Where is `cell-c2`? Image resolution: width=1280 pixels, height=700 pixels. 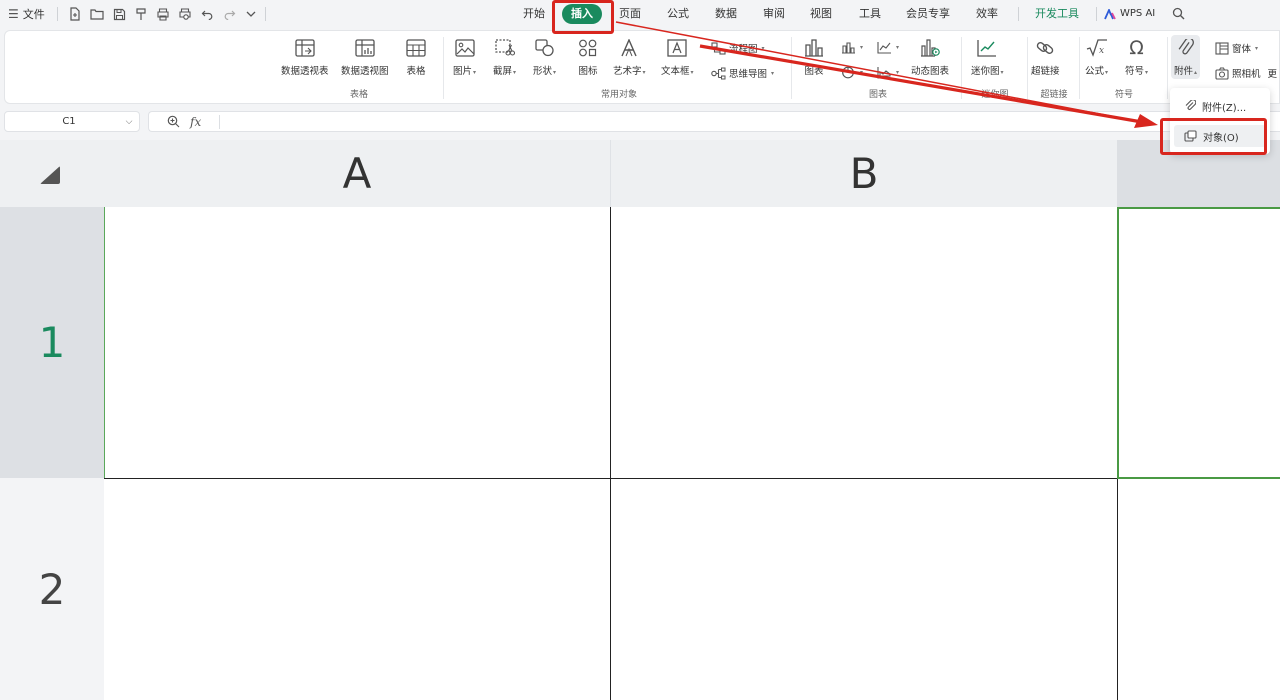 cell-c2 is located at coordinates (1199, 589).